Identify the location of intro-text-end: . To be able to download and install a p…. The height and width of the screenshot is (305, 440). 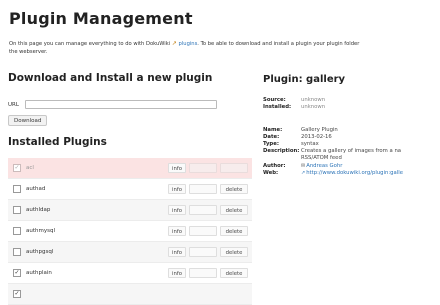
(278, 44).